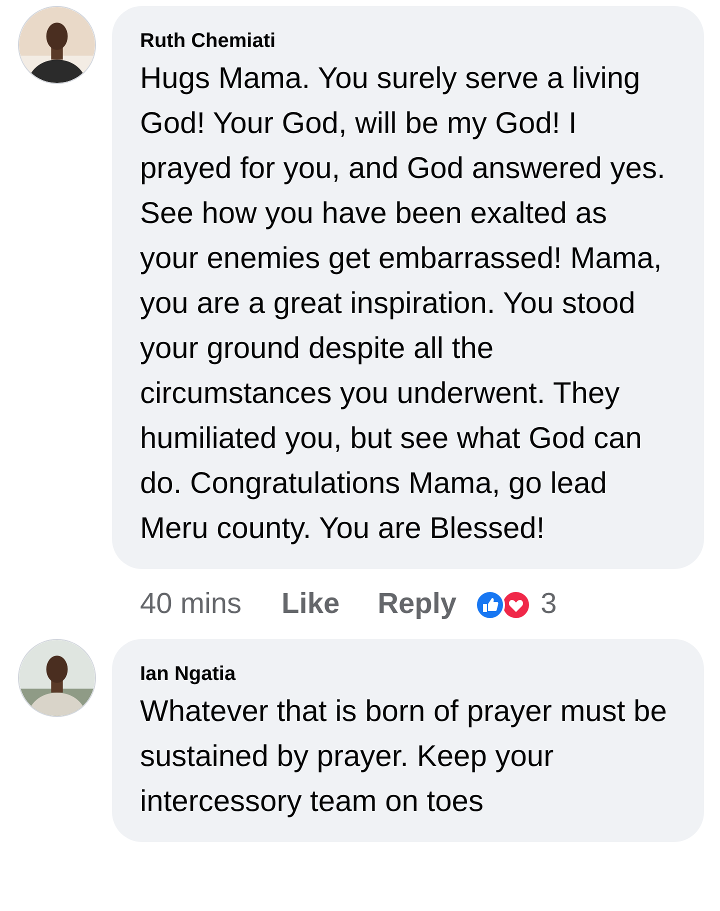  What do you see at coordinates (412, 41) in the screenshot?
I see `author-name: Ruth Chemiati` at bounding box center [412, 41].